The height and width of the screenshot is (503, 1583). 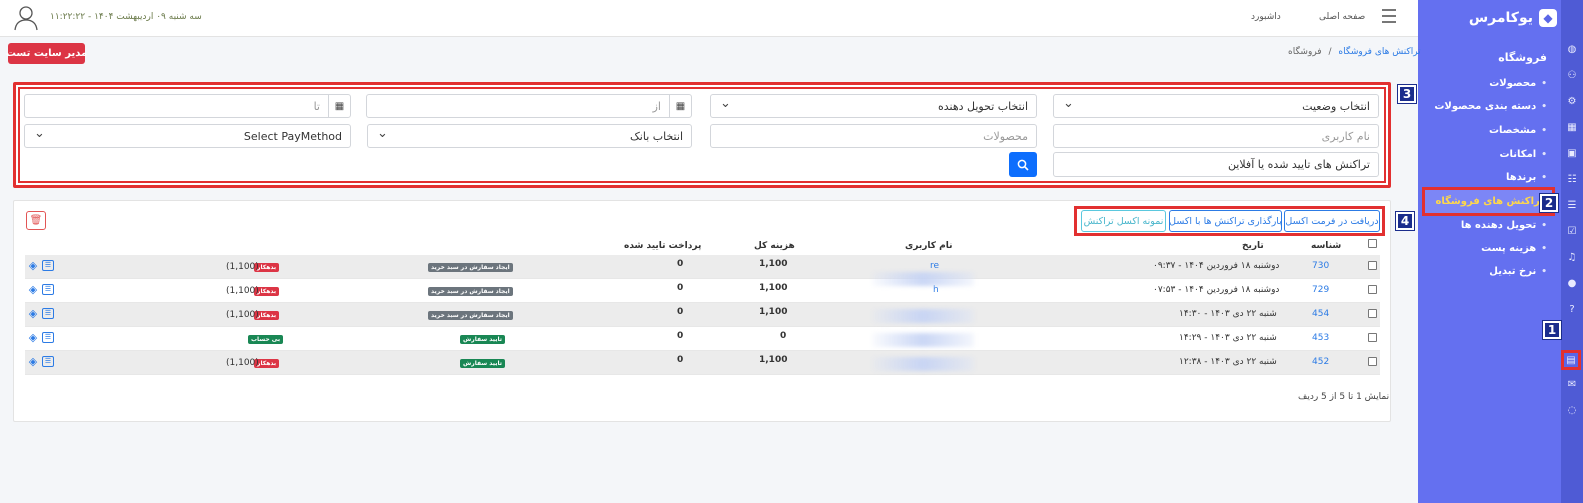 What do you see at coordinates (1372, 243) in the screenshot?
I see `select-all-checkbox` at bounding box center [1372, 243].